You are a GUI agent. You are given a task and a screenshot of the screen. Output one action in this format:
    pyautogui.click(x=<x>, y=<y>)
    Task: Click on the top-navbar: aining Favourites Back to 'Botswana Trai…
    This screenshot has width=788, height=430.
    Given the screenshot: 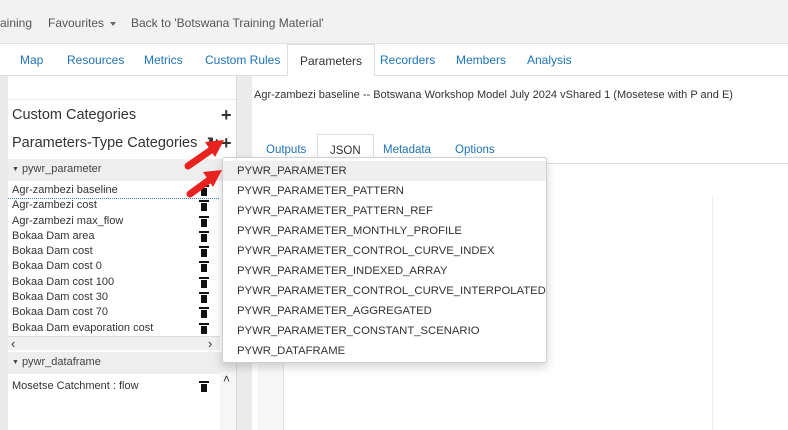 What is the action you would take?
    pyautogui.click(x=394, y=22)
    